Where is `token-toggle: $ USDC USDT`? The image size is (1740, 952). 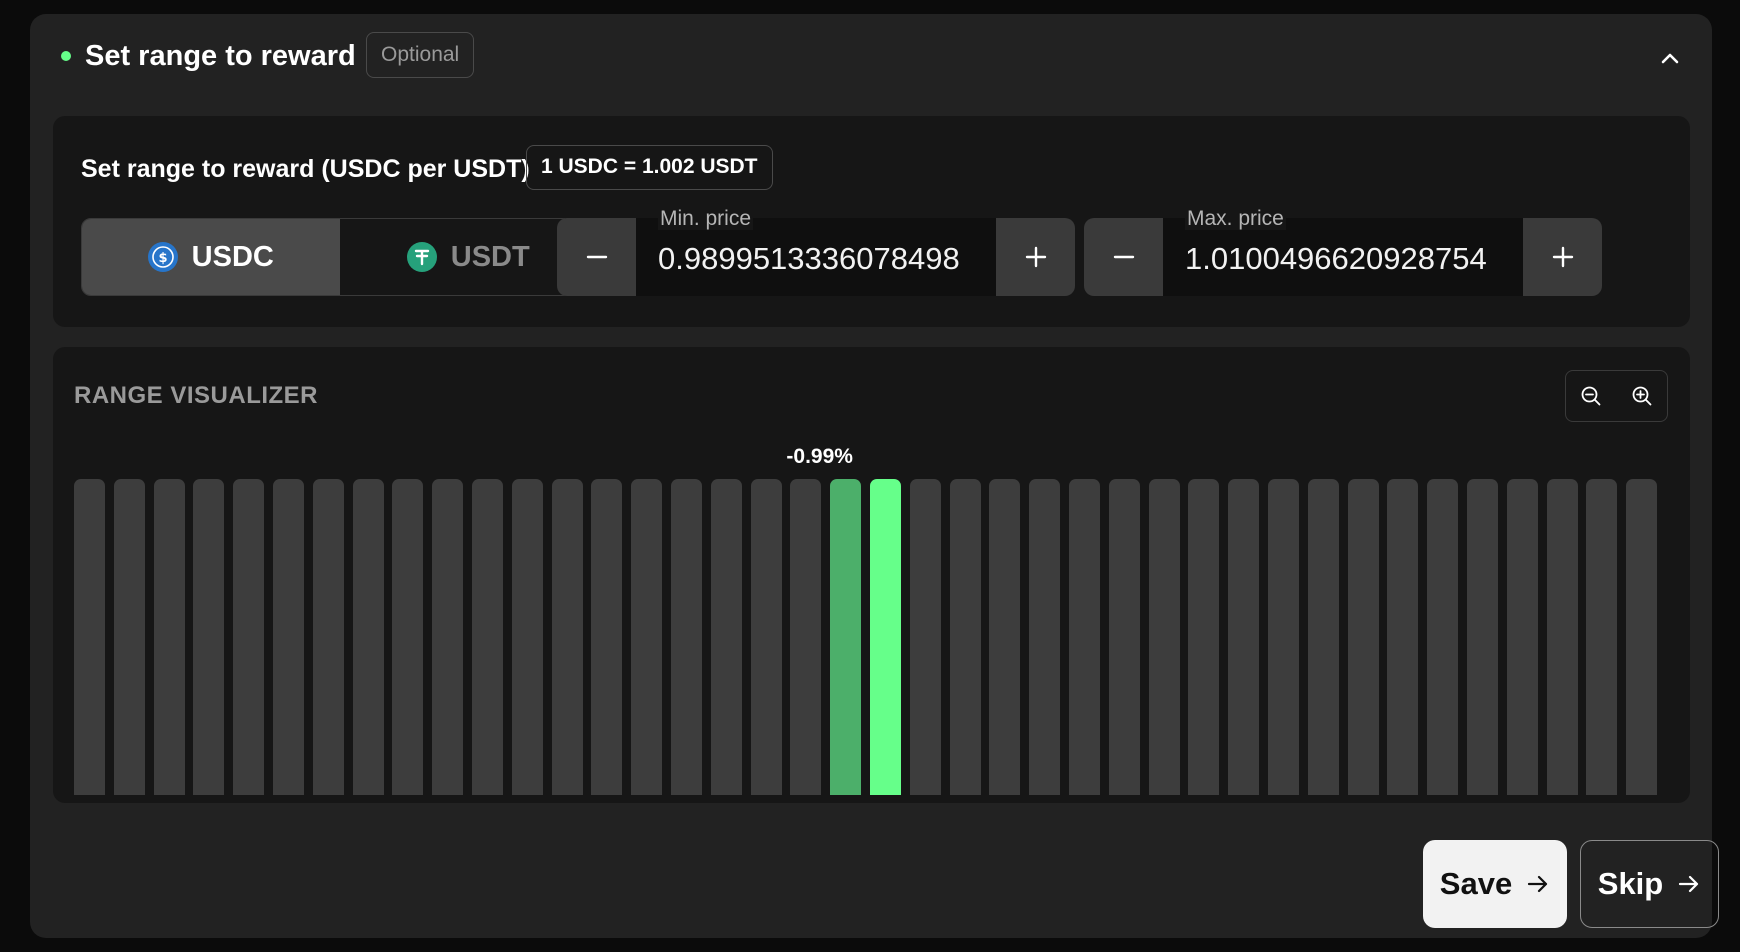
token-toggle: $ USDC USDT is located at coordinates (339, 257).